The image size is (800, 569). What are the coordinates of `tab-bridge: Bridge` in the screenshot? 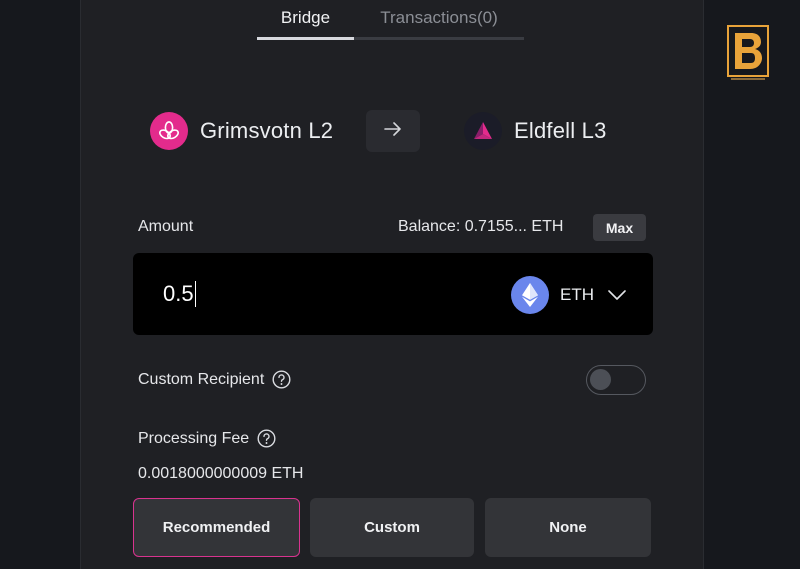 It's located at (305, 20).